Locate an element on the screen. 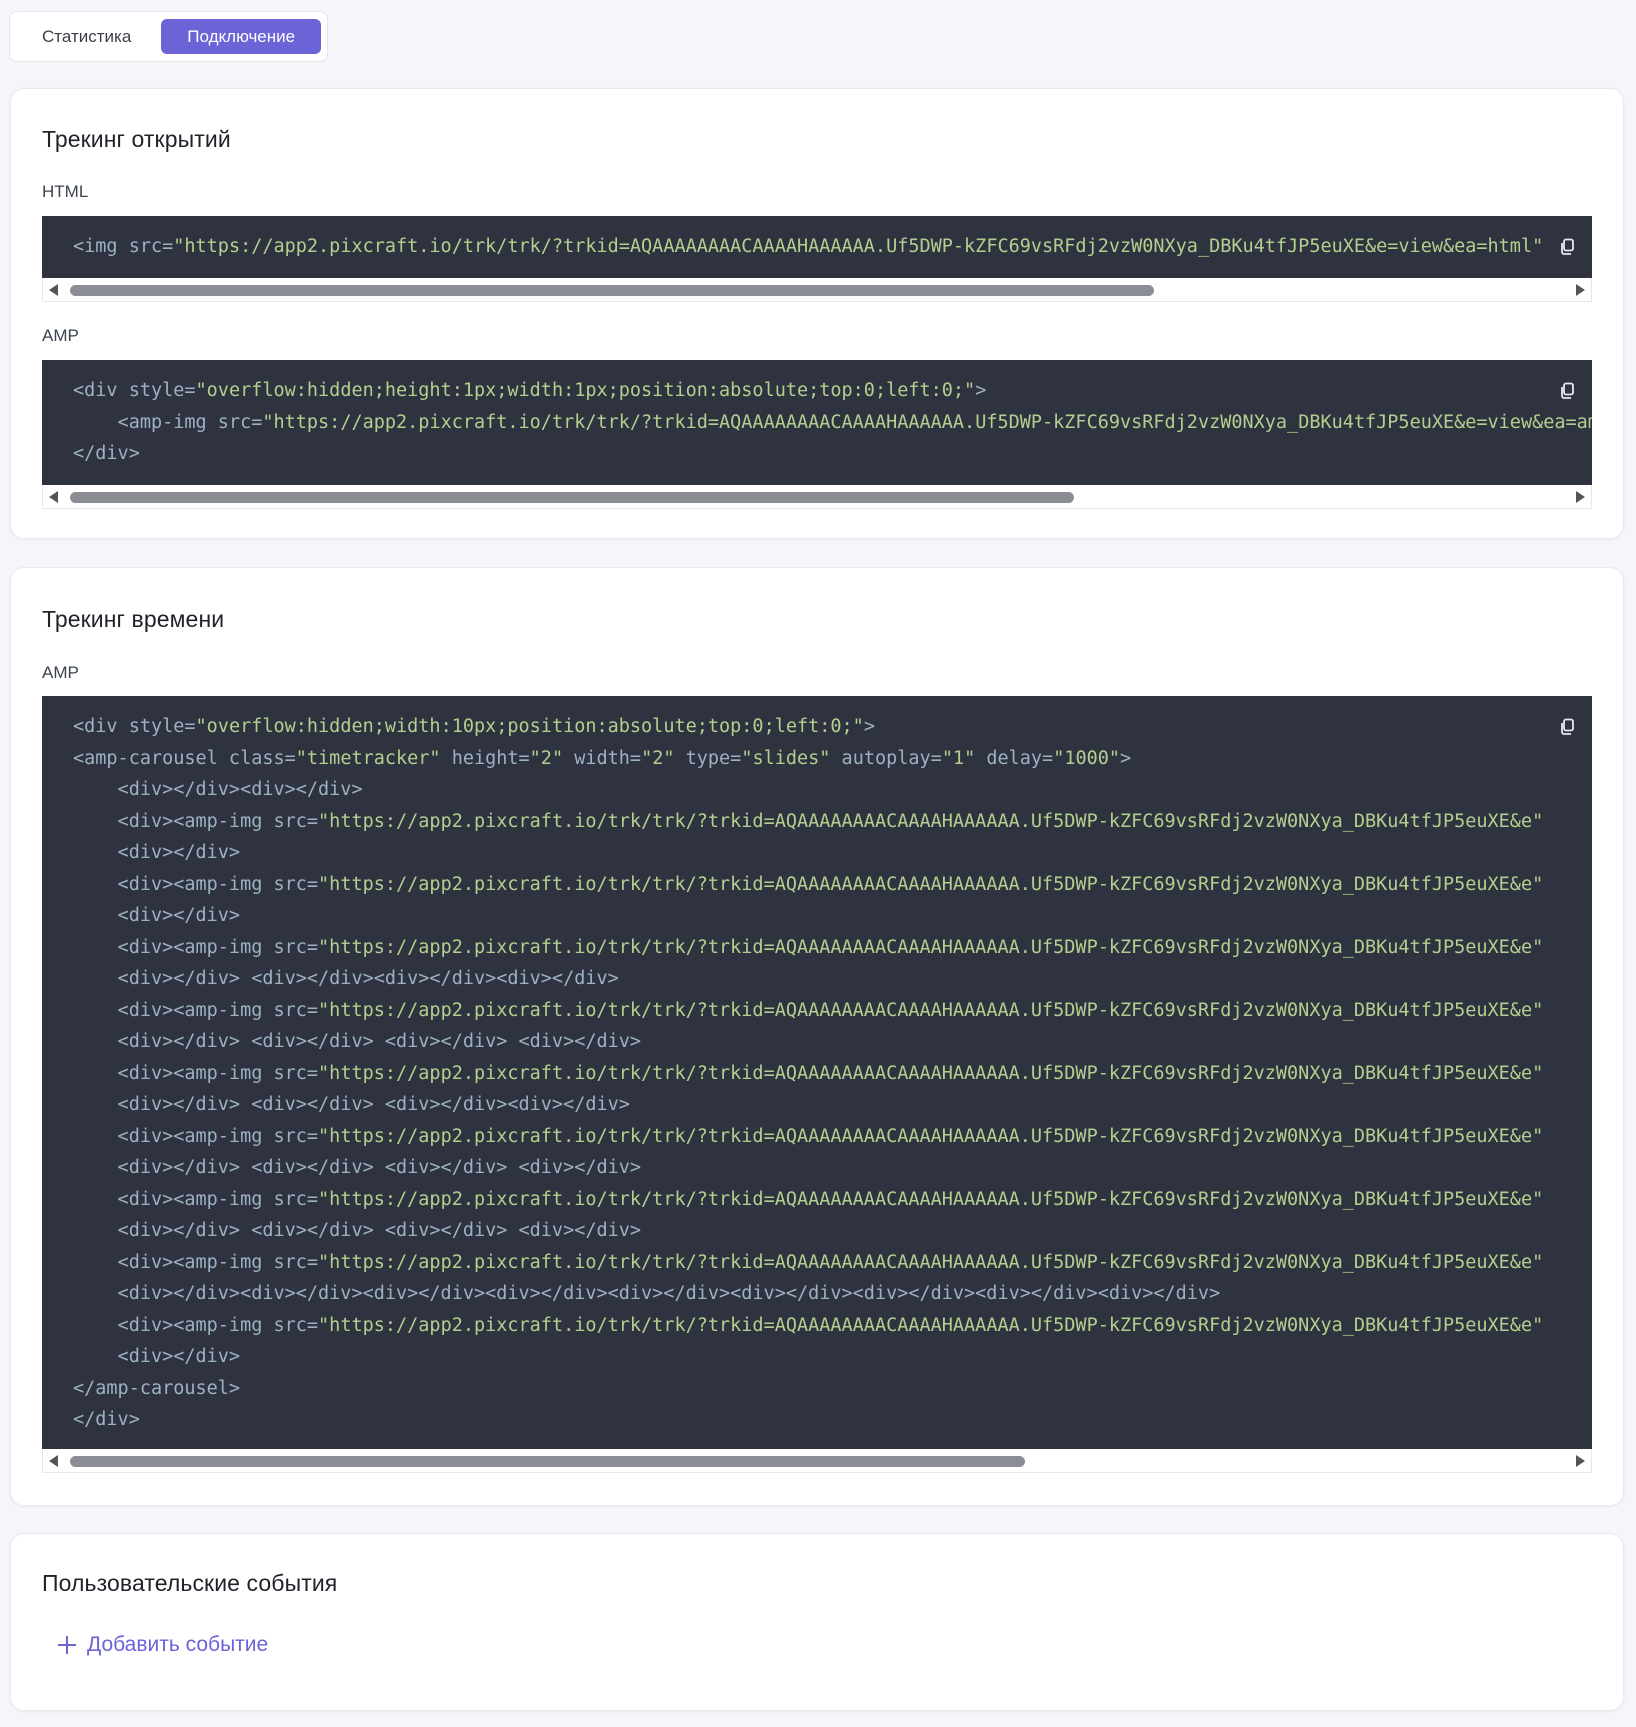 The width and height of the screenshot is (1636, 1727). code-string: "timetracker" is located at coordinates (368, 758).